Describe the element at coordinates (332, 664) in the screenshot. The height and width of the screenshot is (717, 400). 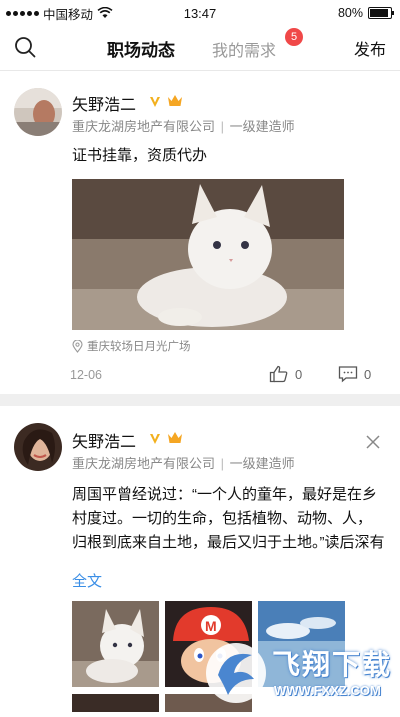
I see `watermark-brand: 飞翔下载` at that location.